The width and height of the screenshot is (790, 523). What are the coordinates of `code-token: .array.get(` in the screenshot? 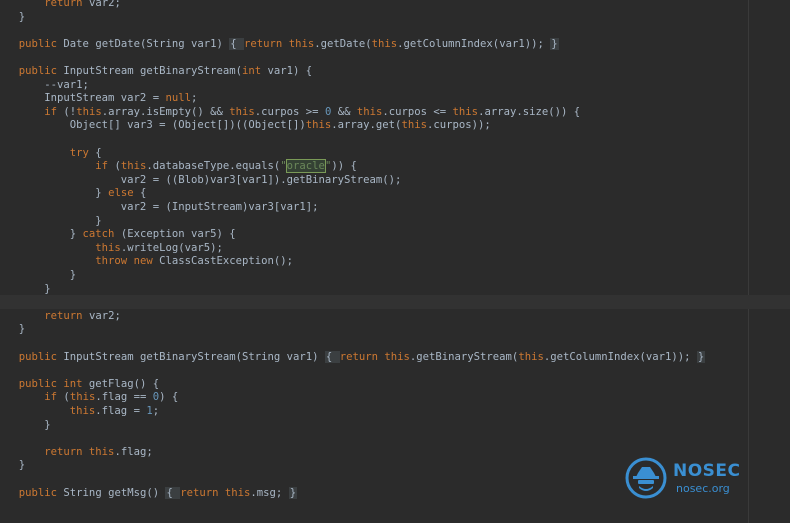 It's located at (366, 125).